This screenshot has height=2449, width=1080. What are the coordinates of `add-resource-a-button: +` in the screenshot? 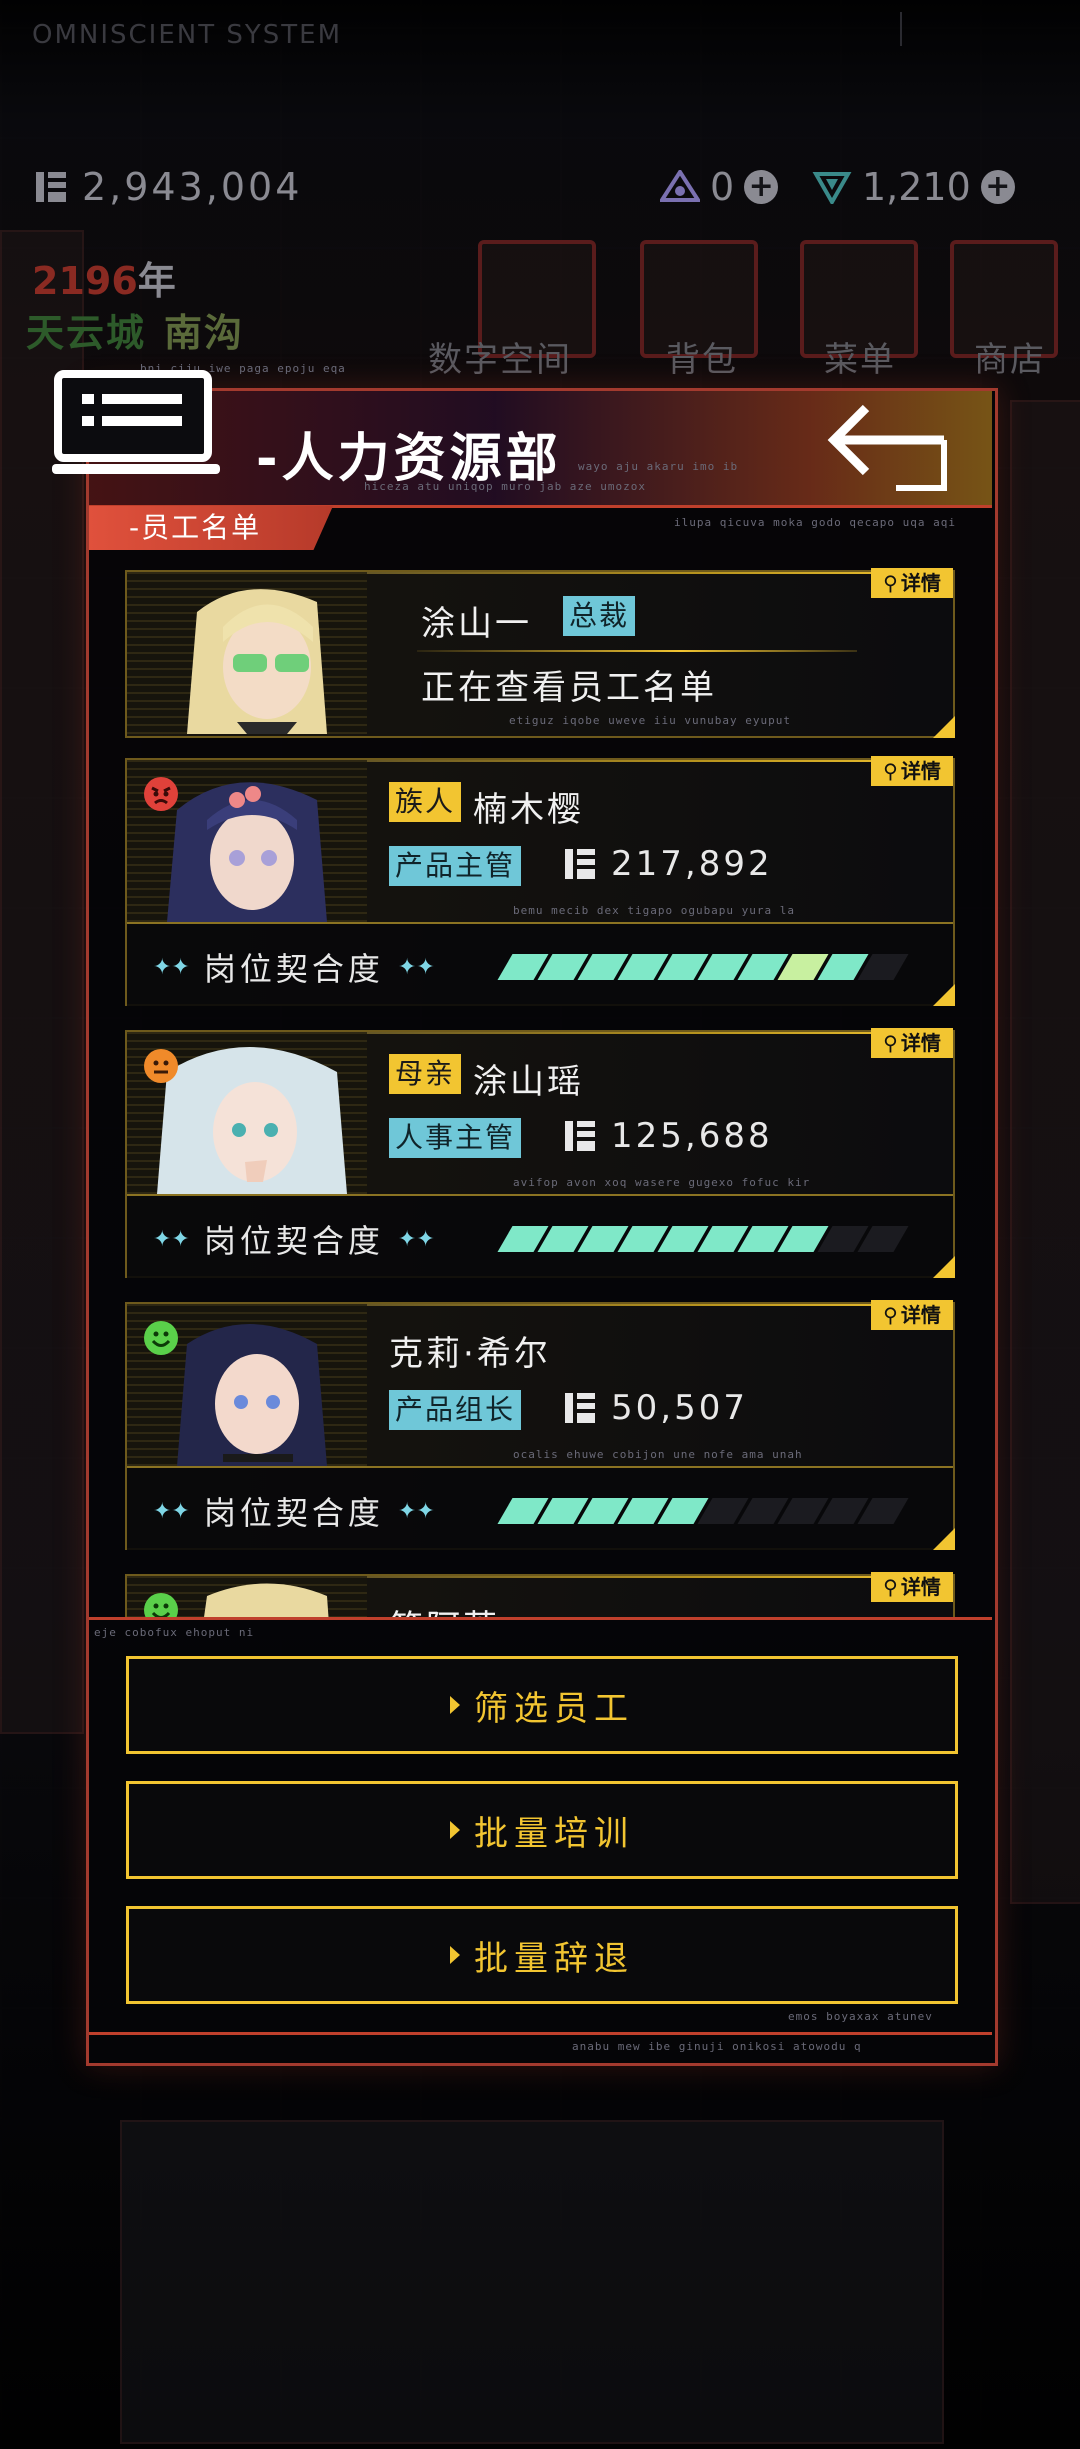 It's located at (761, 187).